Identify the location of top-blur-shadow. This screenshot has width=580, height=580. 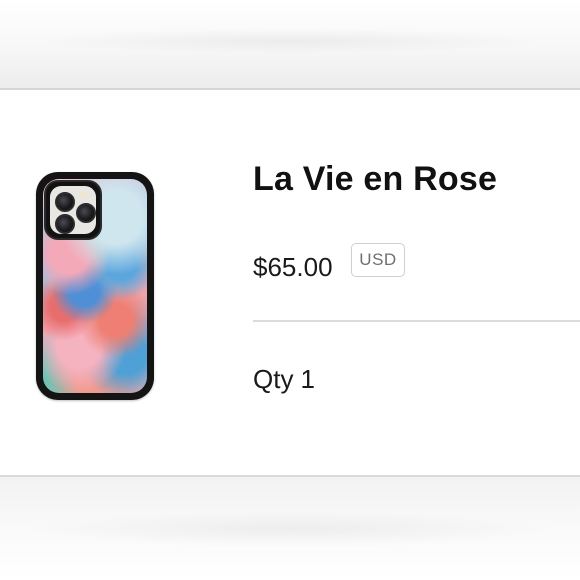
(290, 41).